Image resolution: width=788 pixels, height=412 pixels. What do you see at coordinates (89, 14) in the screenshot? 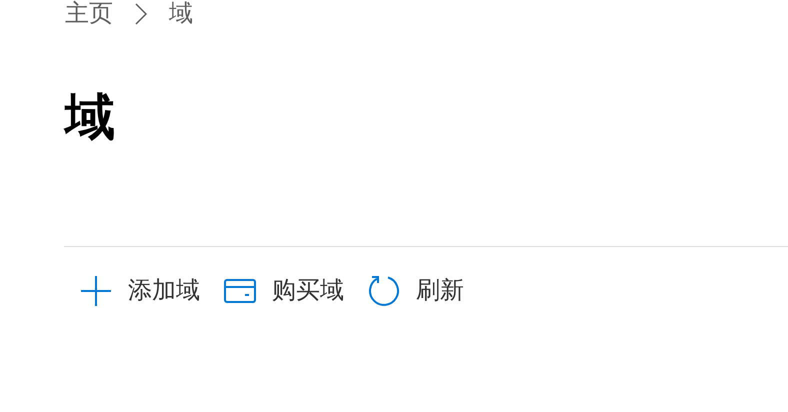
I see `breadcrumb-link: 主页` at bounding box center [89, 14].